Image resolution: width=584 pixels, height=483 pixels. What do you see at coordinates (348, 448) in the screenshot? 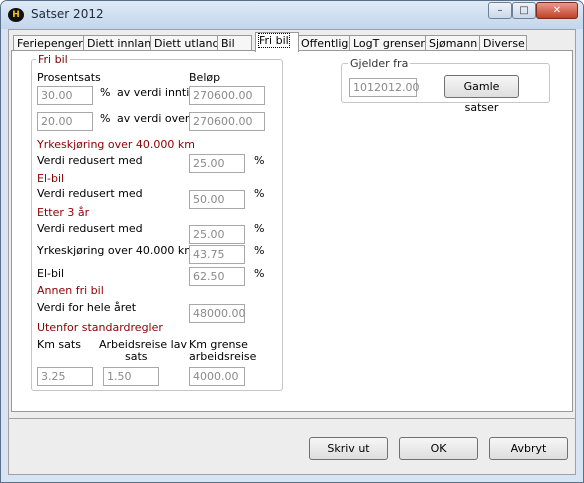
I see `print-button: Skriv ut` at bounding box center [348, 448].